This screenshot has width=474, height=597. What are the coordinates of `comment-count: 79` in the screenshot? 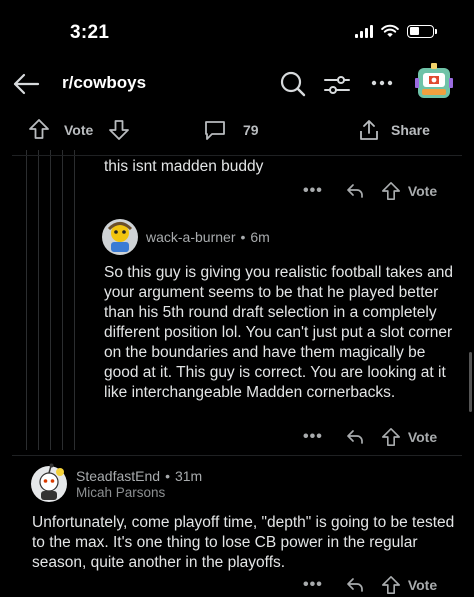 It's located at (251, 130).